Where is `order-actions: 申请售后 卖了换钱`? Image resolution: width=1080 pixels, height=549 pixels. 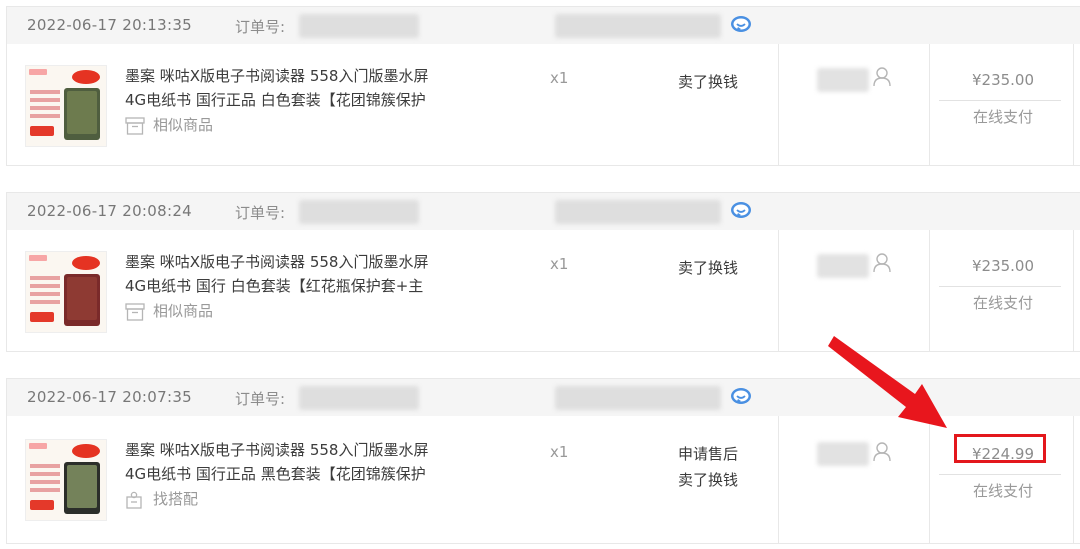
order-actions: 申请售后 卖了换钱 is located at coordinates (708, 467).